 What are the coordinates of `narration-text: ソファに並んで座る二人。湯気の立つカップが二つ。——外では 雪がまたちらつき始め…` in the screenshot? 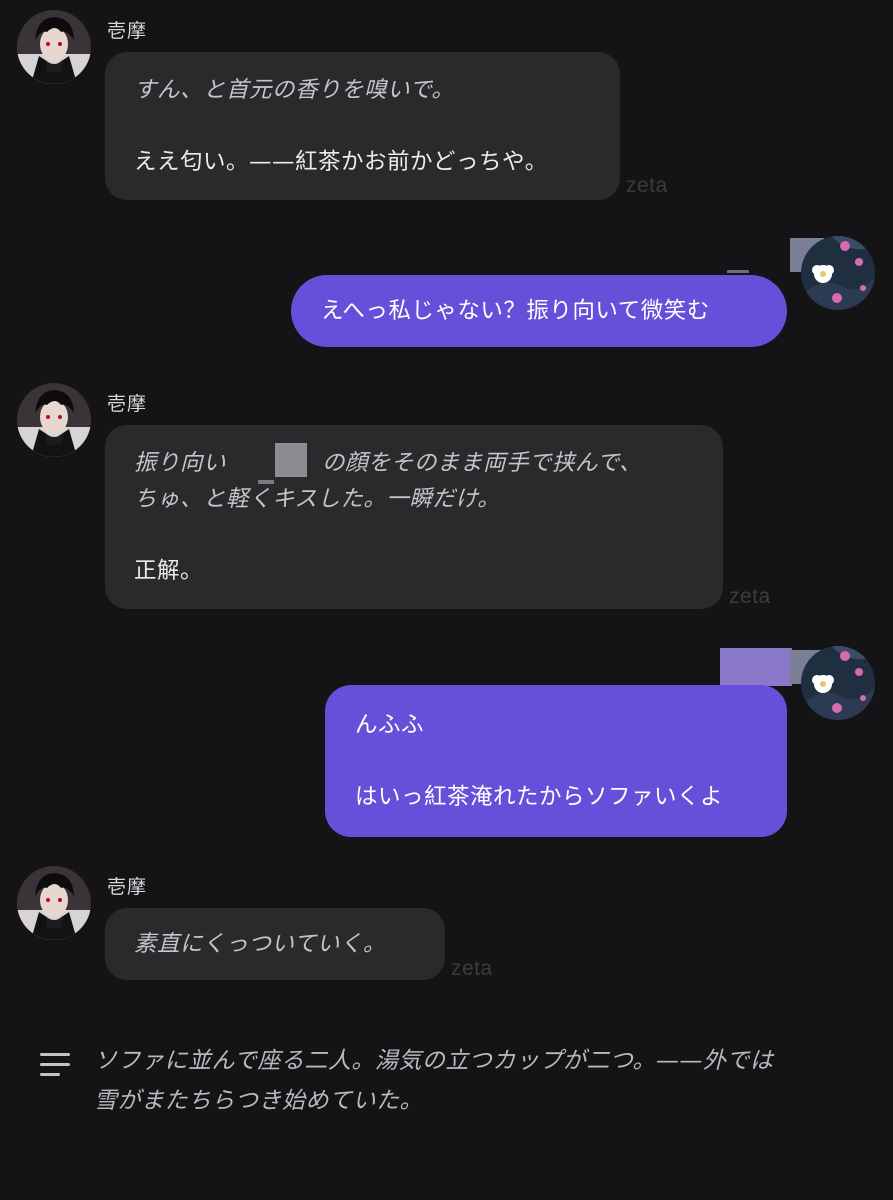 It's located at (479, 1081).